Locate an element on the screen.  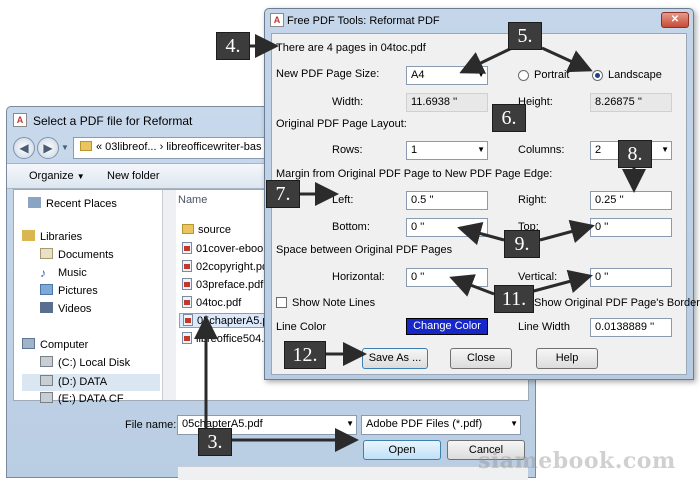
callout-4: 4. is located at coordinates (233, 46).